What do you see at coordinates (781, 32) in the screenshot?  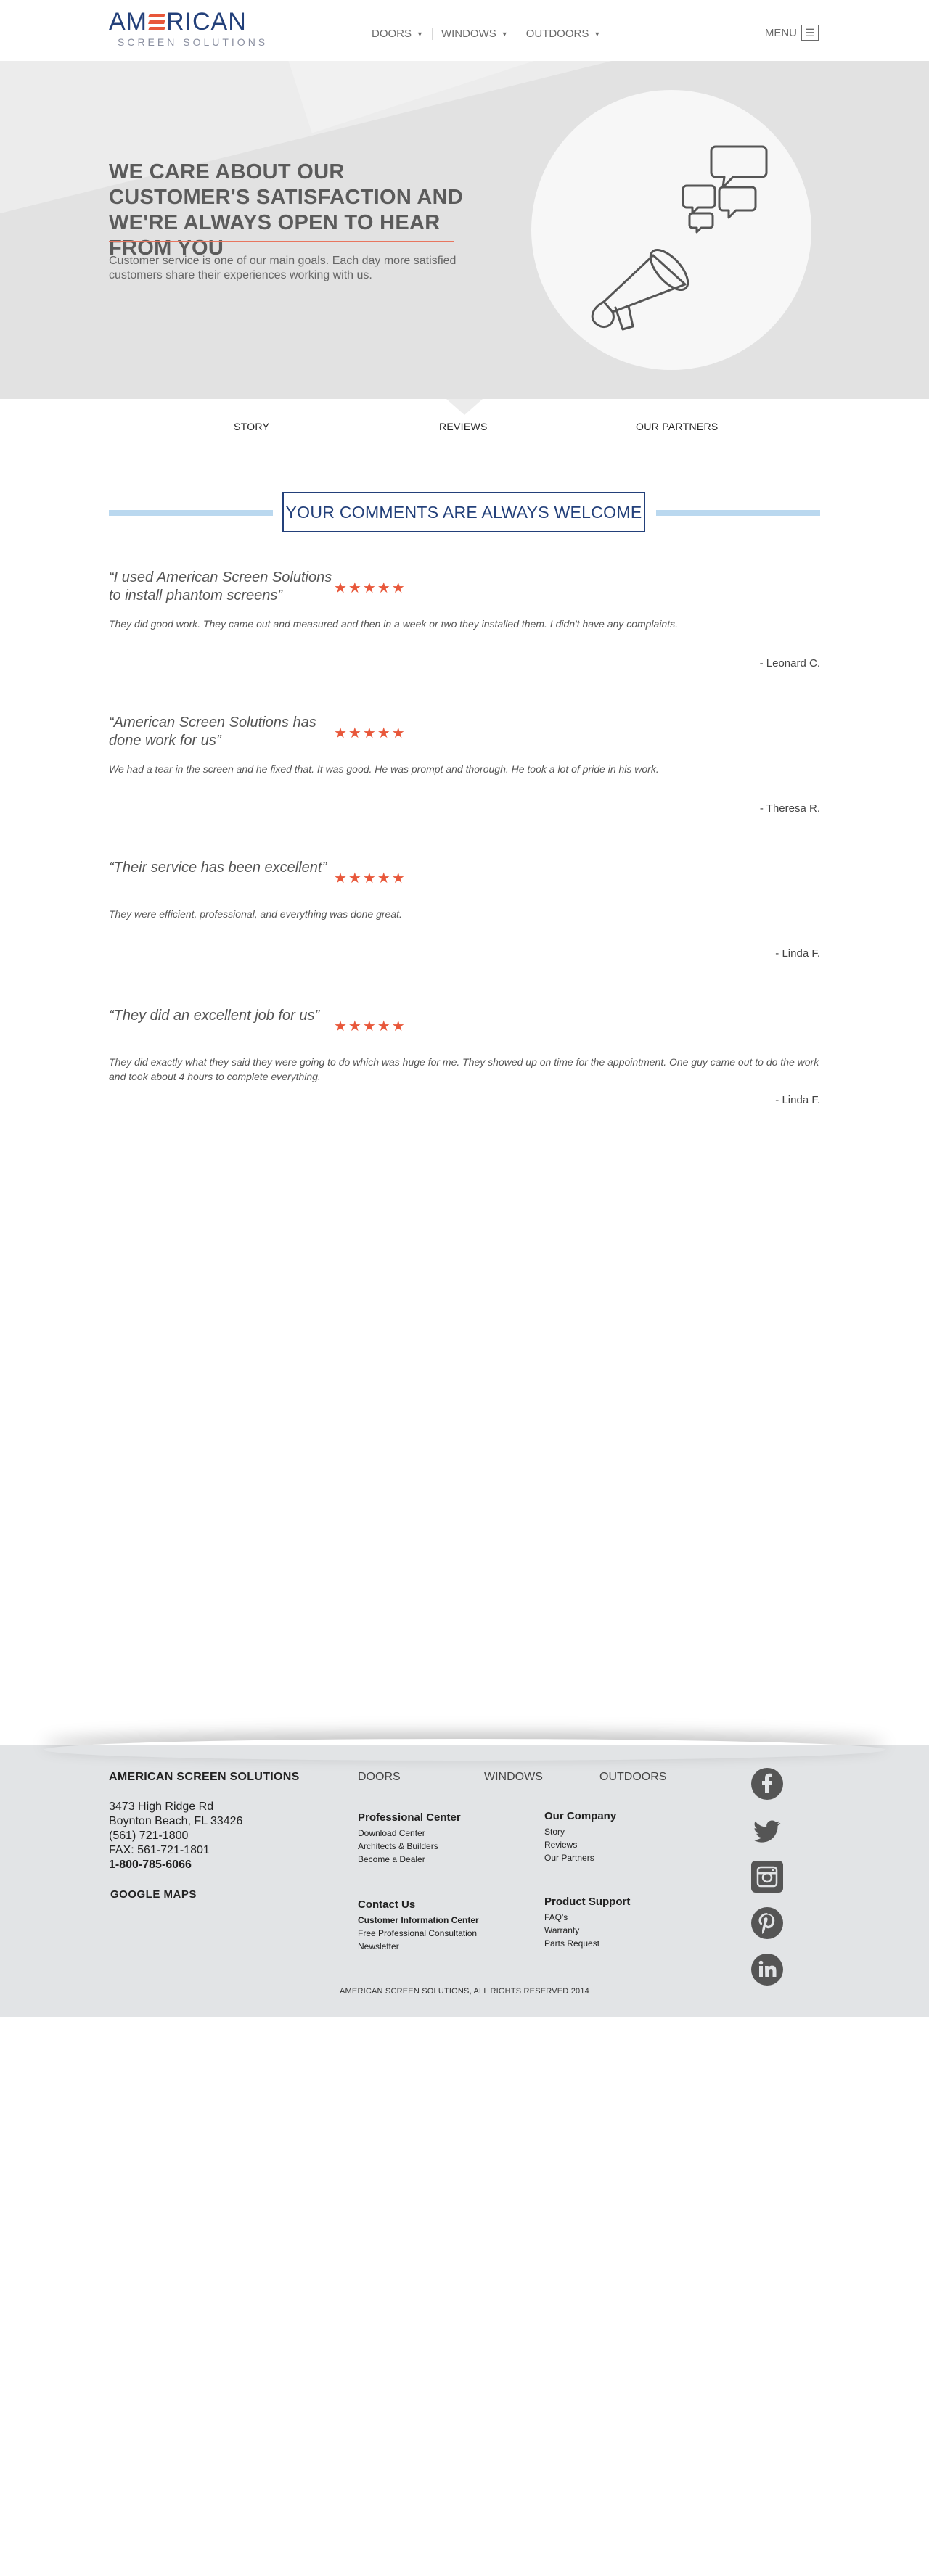 I see `menu-label: MENU` at bounding box center [781, 32].